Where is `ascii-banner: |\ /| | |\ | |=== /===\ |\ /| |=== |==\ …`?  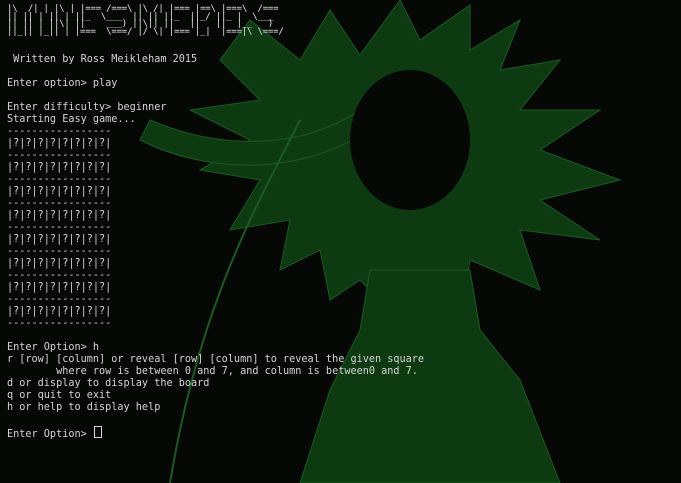
ascii-banner: |\ /| | |\ | |=== /===\ |\ /| |=== |==\ … is located at coordinates (215, 21).